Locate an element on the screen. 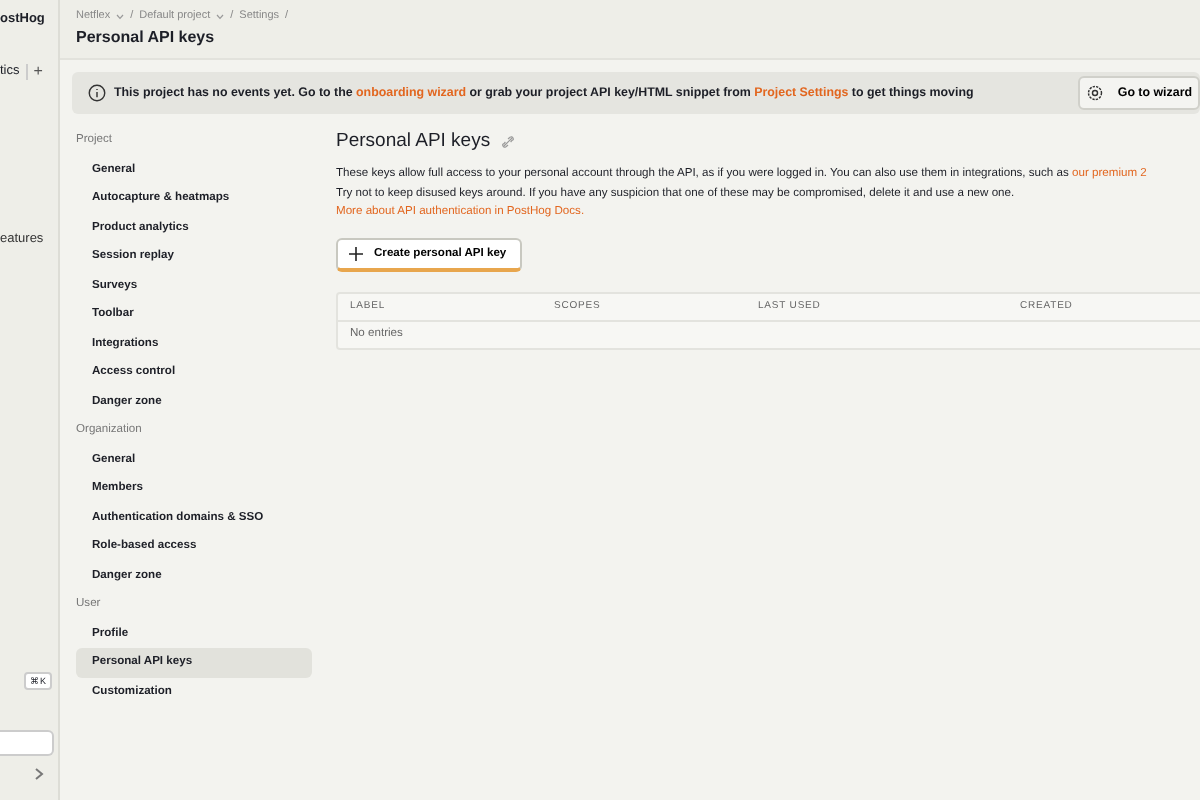 The image size is (1200, 800). section-title: Personal API keys is located at coordinates (413, 141).